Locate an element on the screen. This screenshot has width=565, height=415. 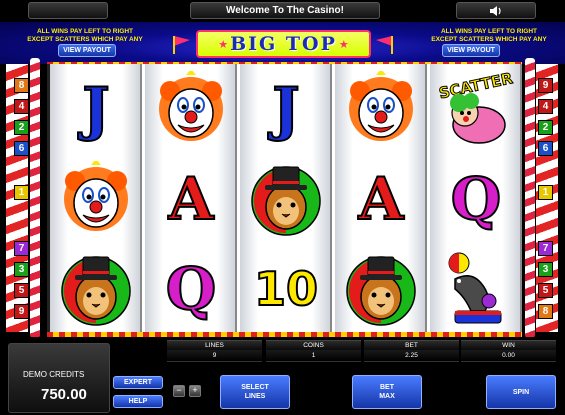
bet-label: BET is located at coordinates (411, 345).